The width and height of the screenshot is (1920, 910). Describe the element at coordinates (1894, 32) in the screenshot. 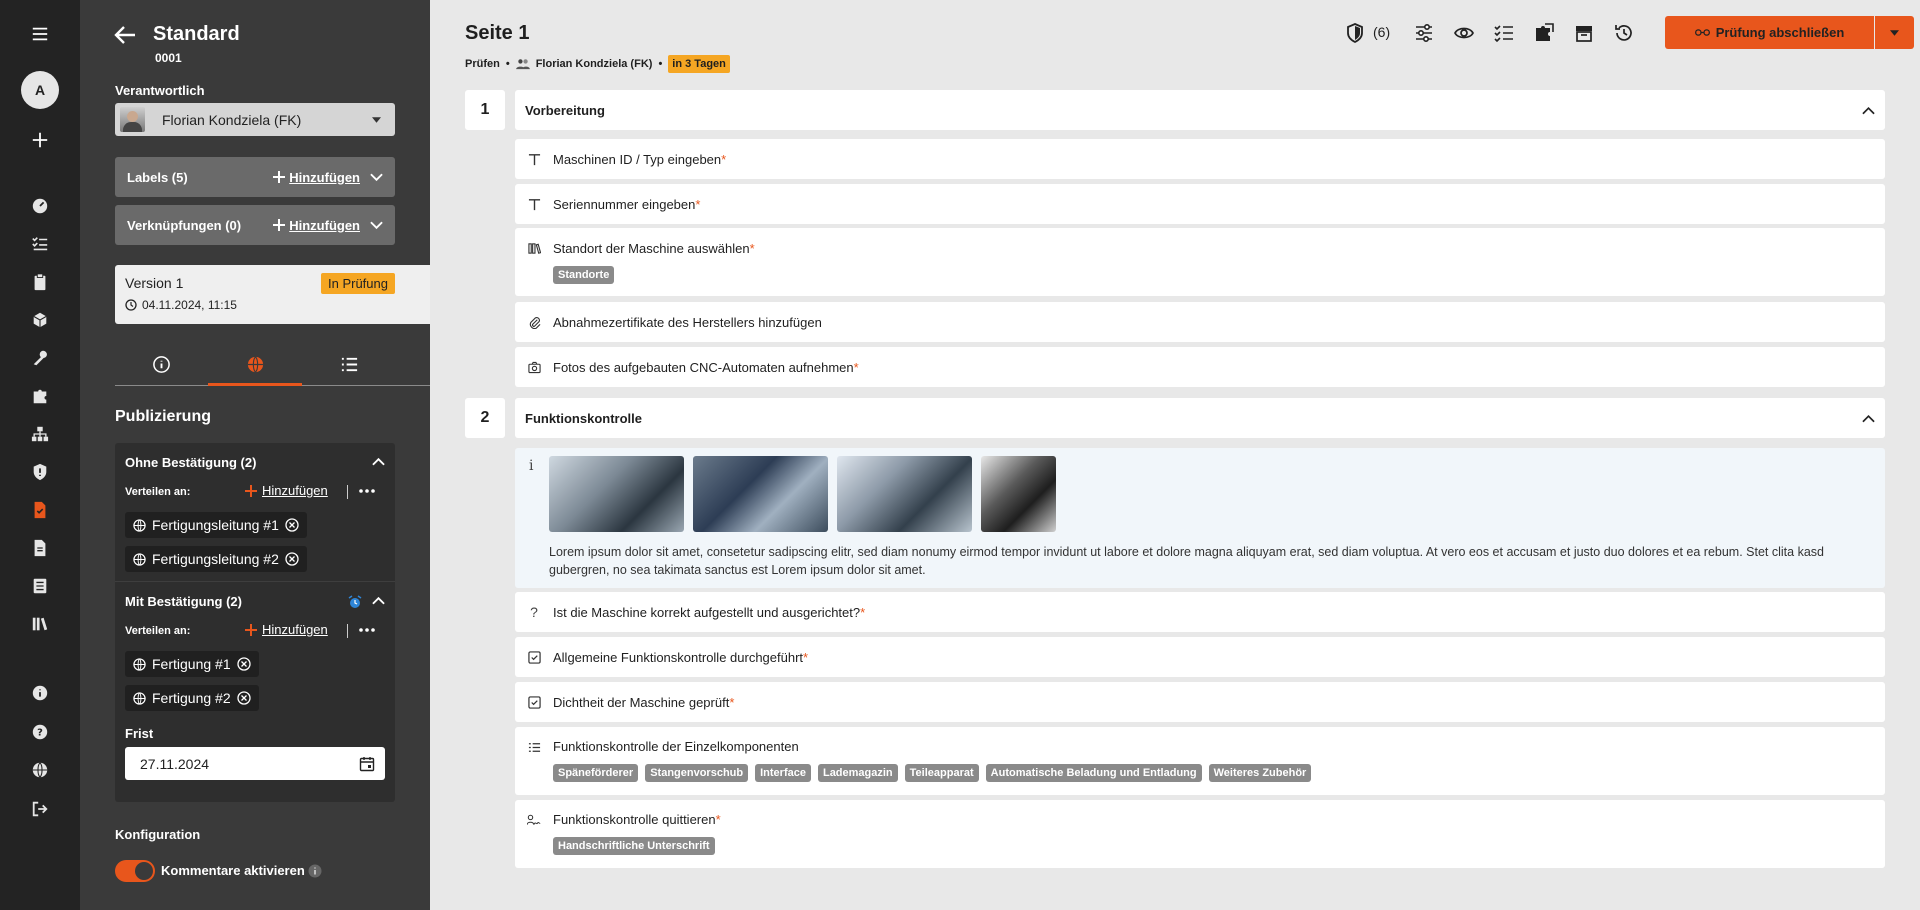

I see `finish-dropdown-button` at that location.